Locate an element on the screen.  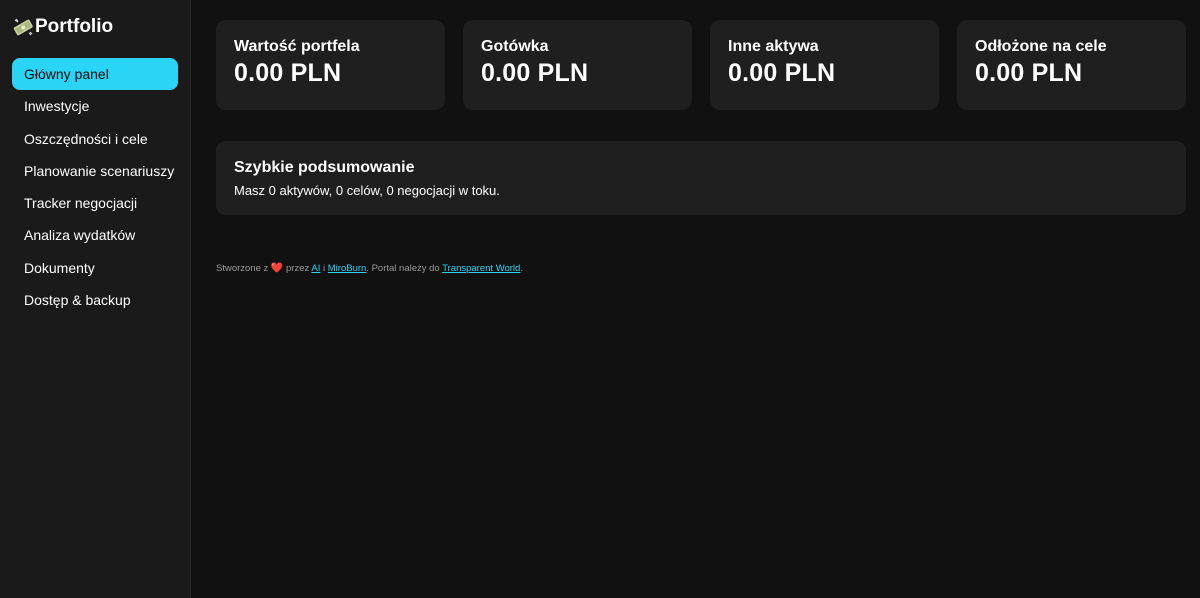
sidebar-item-documents: Dokumenty is located at coordinates (95, 268).